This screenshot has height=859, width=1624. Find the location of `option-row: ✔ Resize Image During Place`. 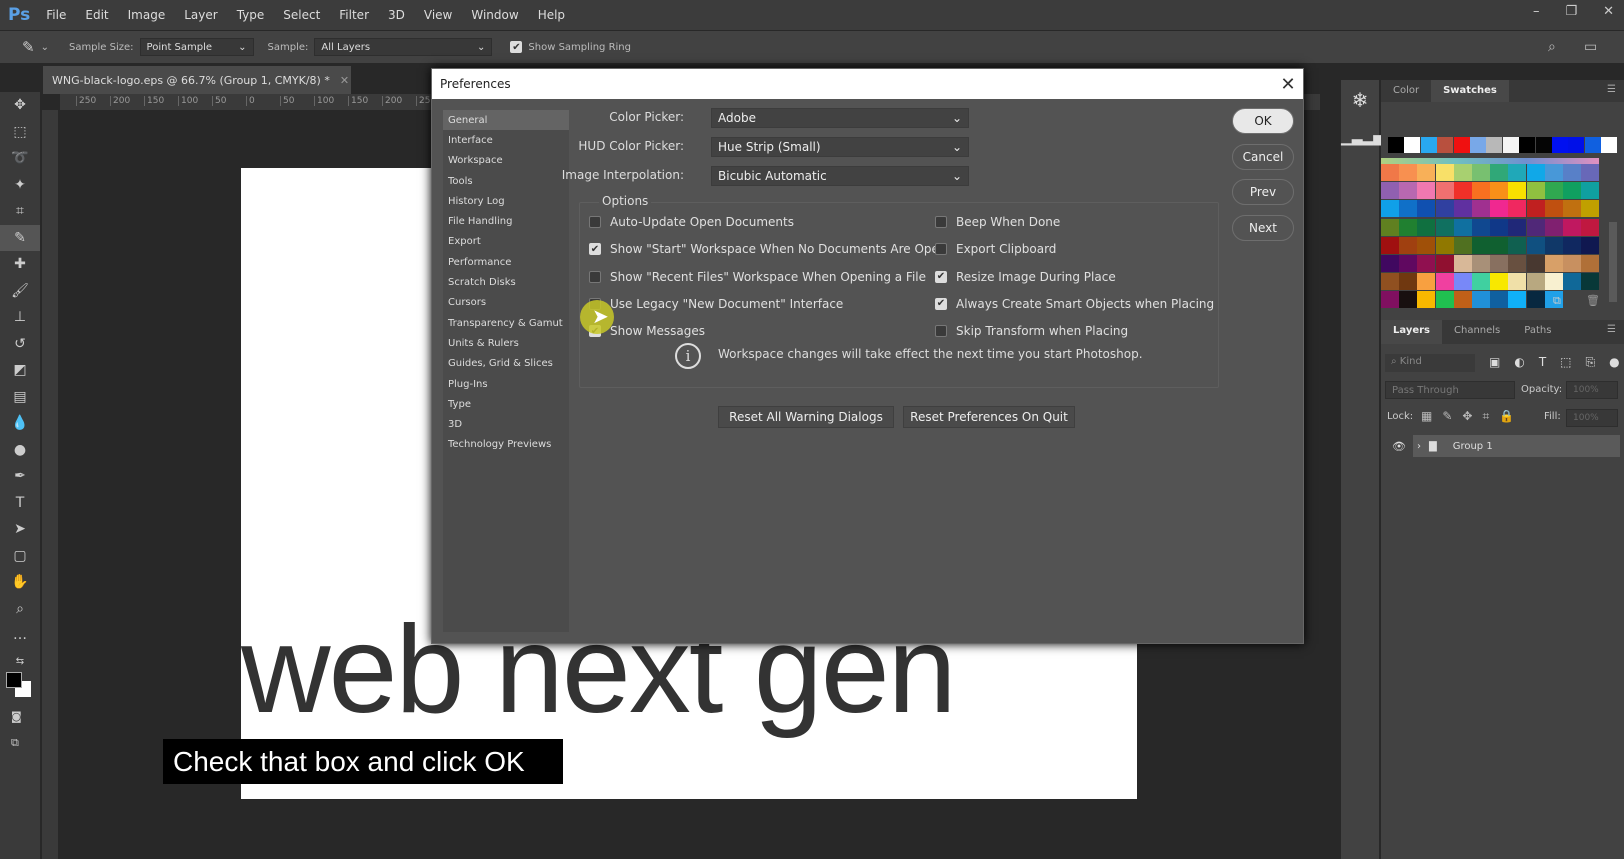

option-row: ✔ Resize Image During Place is located at coordinates (1025, 277).